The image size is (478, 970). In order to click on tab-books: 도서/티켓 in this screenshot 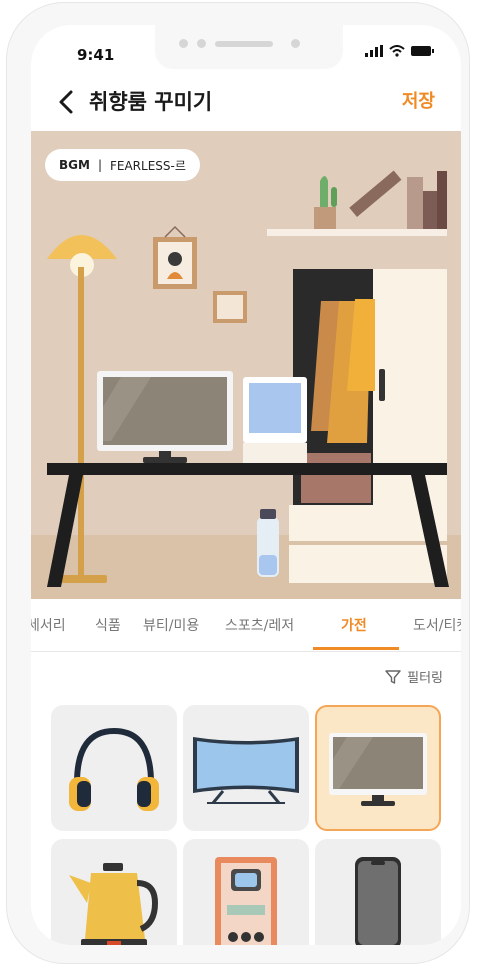, I will do `click(437, 625)`.